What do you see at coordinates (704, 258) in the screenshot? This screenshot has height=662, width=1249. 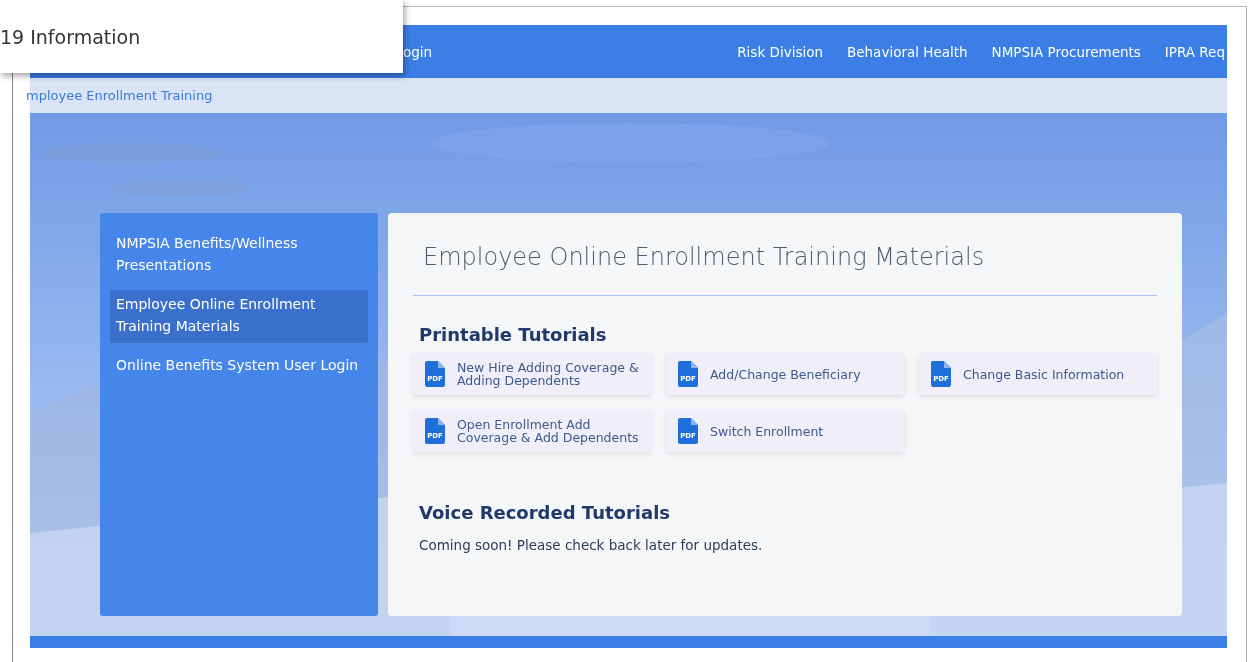 I see `page-title: Employee Online Enrollment Training Materials` at bounding box center [704, 258].